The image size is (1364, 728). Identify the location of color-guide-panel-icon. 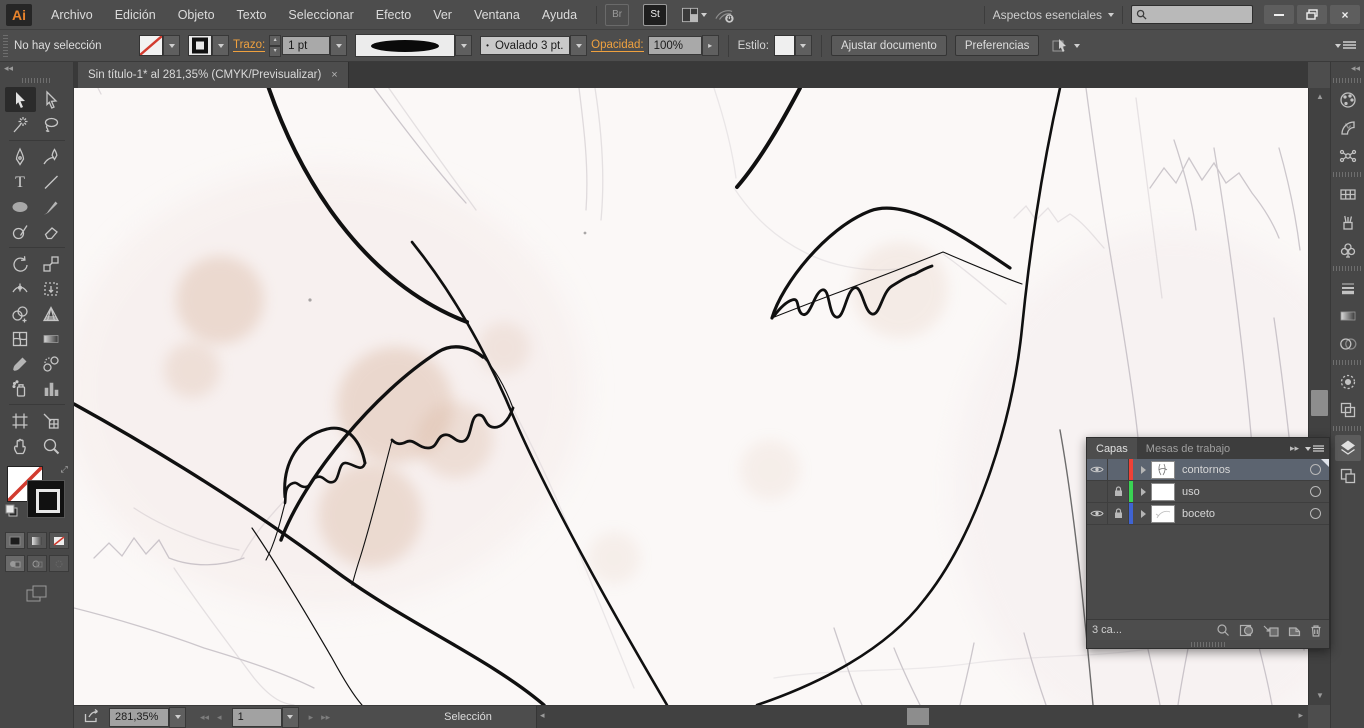
(1348, 128).